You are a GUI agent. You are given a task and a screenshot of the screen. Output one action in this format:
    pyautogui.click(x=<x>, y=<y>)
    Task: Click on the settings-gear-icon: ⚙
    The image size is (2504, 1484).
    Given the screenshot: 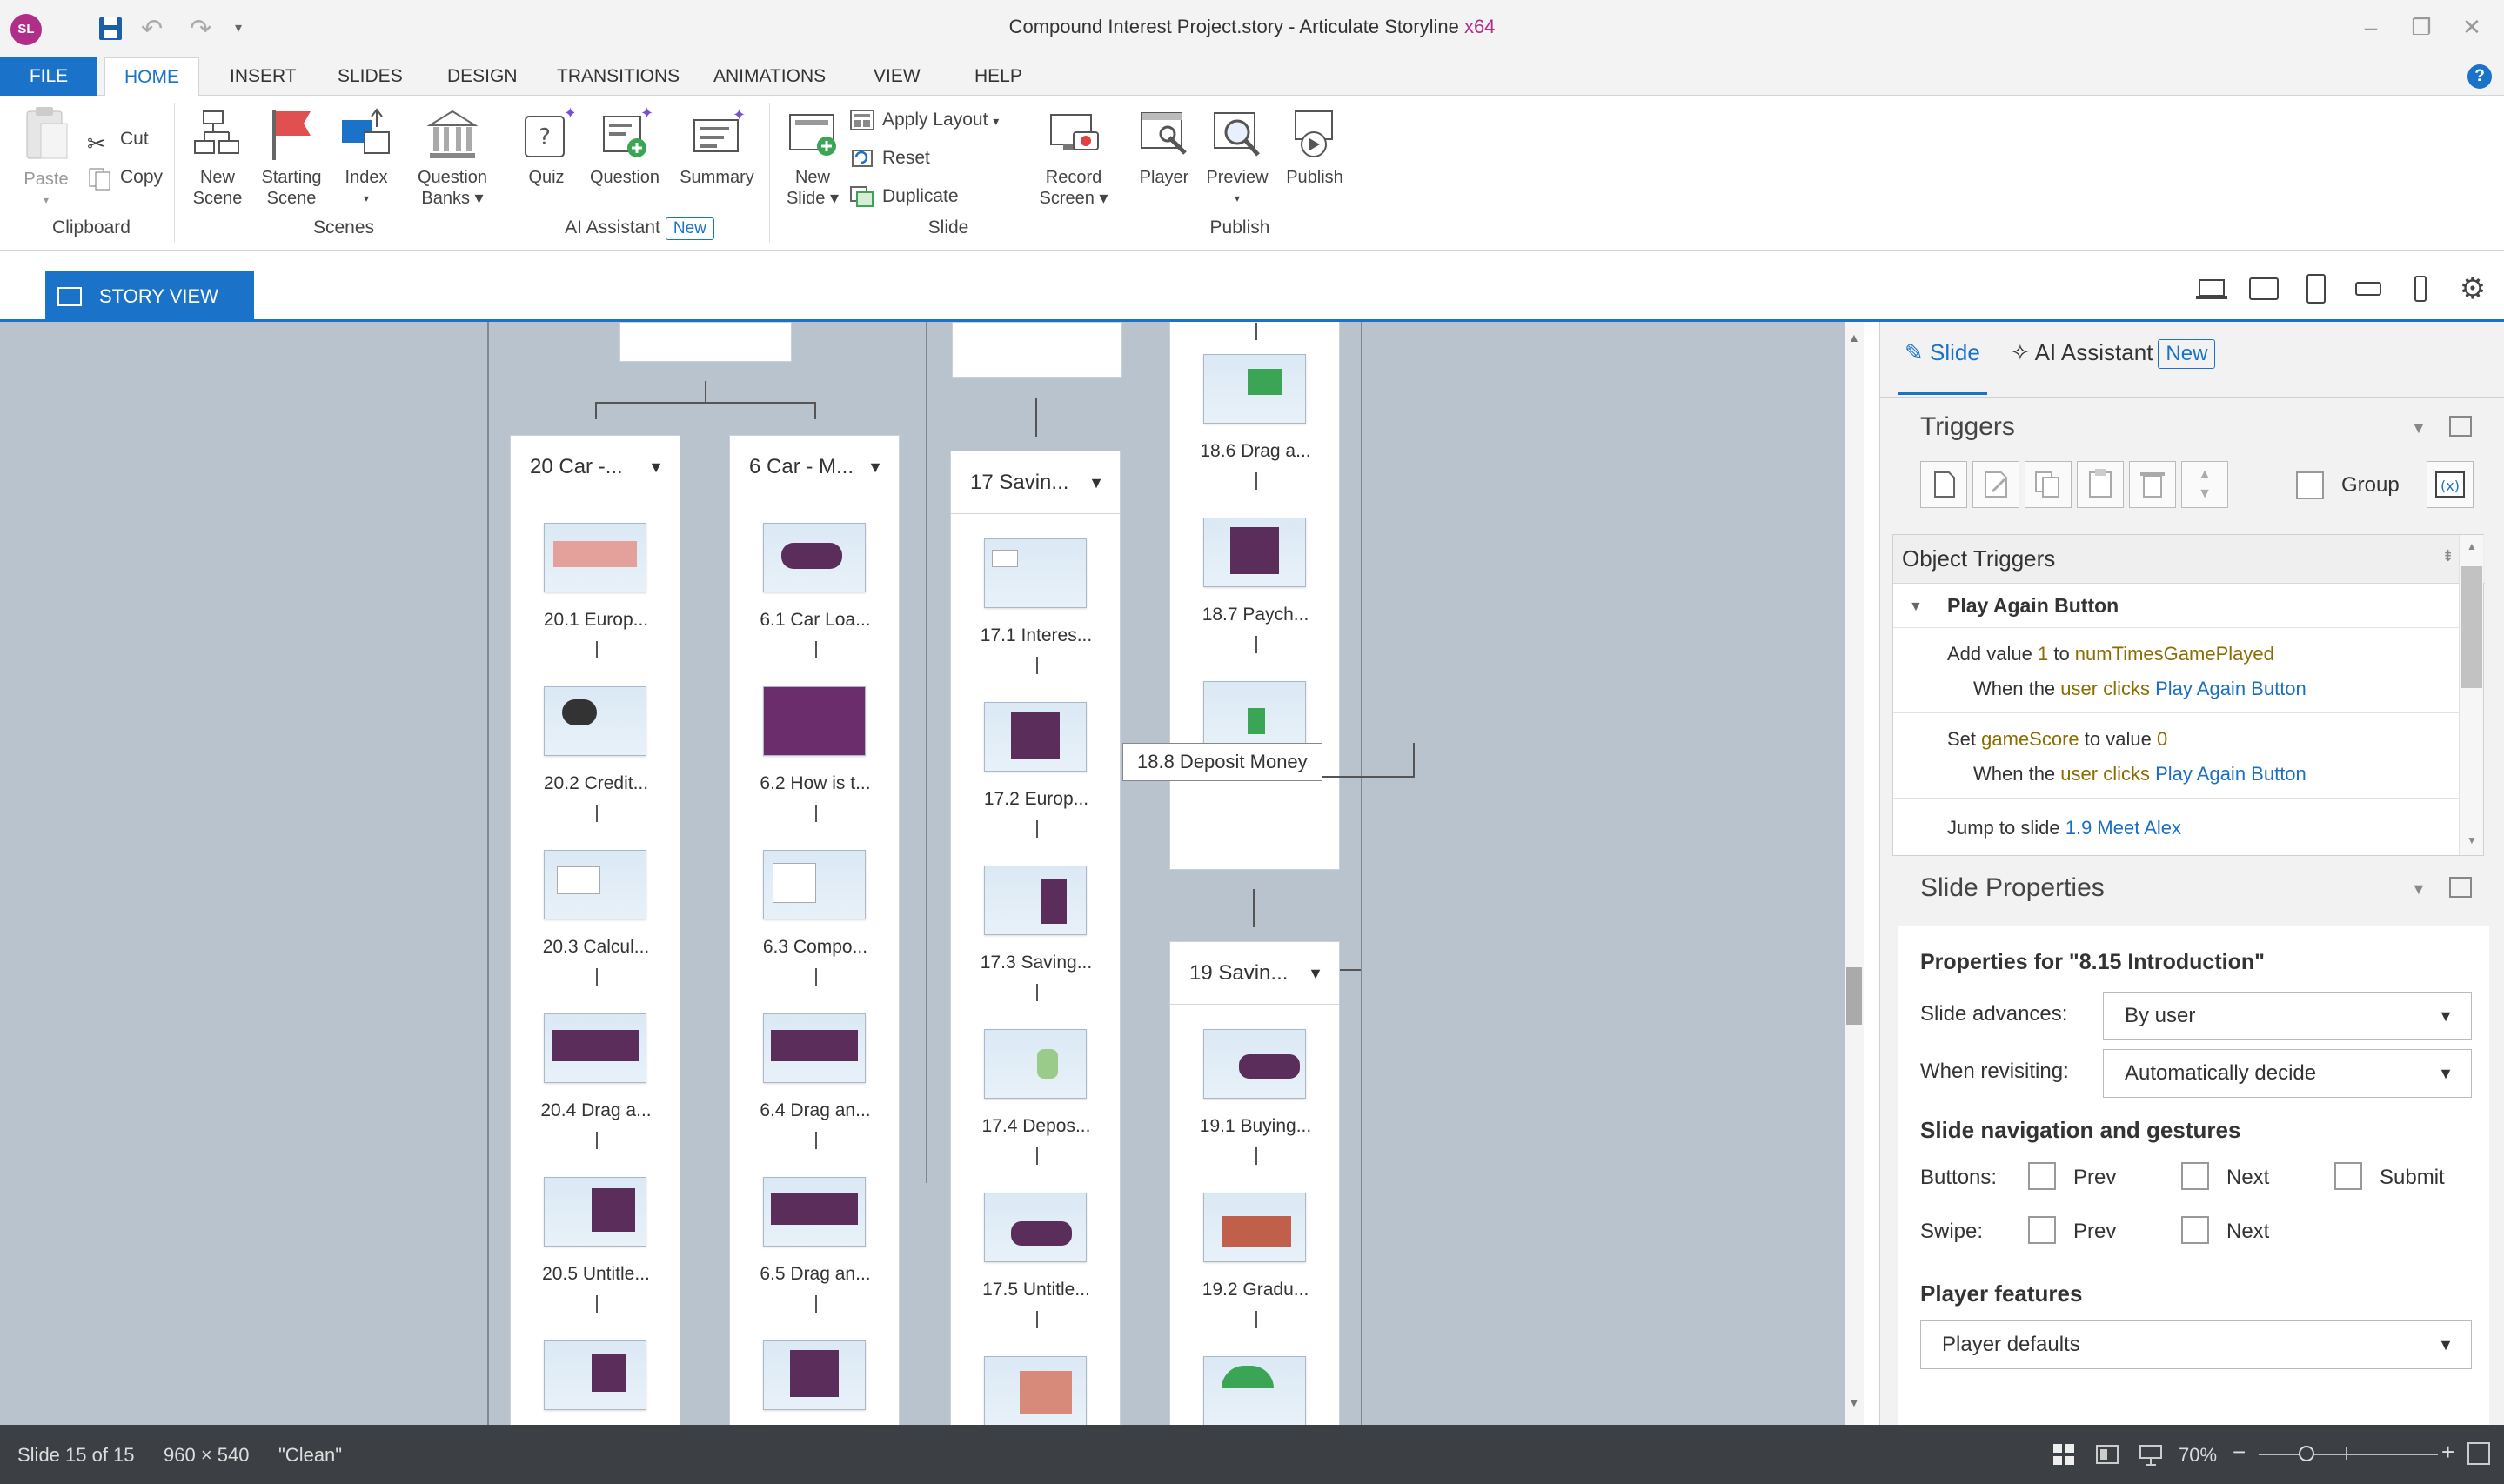 What is the action you would take?
    pyautogui.click(x=2472, y=288)
    